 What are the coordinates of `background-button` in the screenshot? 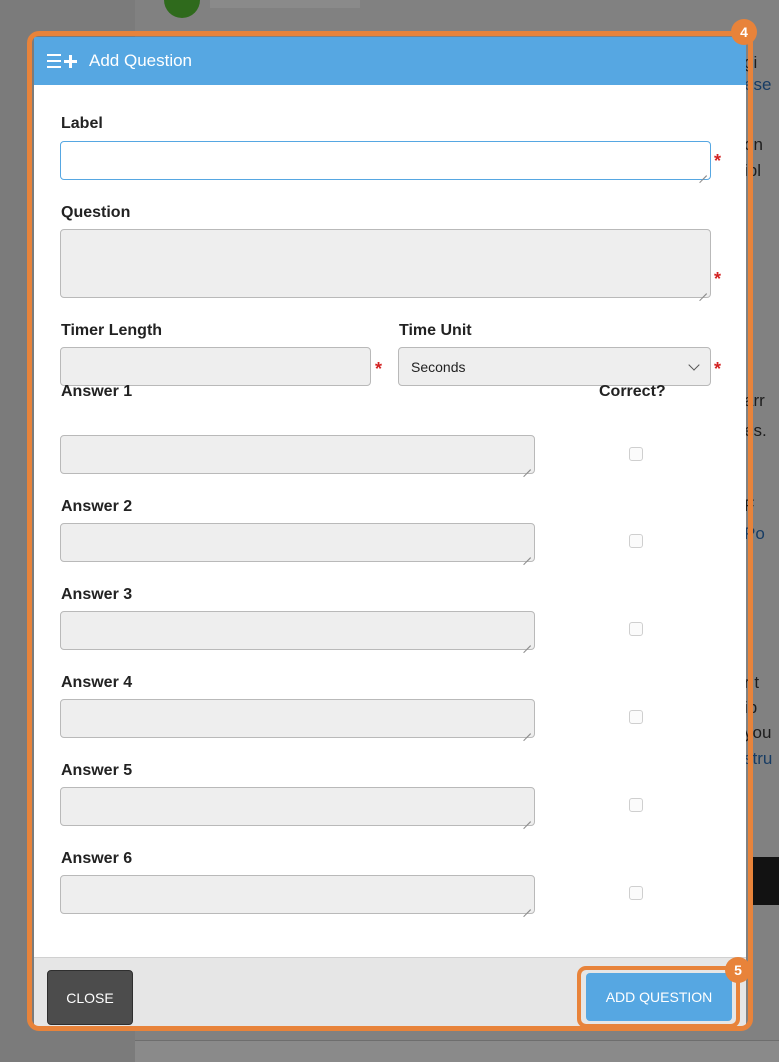 It's located at (765, 881).